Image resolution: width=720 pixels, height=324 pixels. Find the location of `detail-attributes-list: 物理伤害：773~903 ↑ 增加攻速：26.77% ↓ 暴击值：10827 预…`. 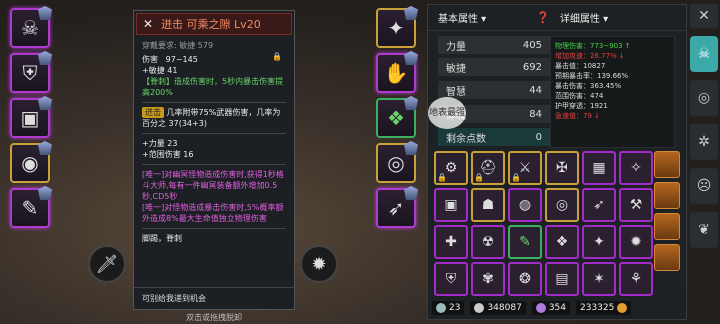

detail-attributes-list: 物理伤害：773~903 ↑ 增加攻速：26.77% ↓ 暴击值：10827 预… is located at coordinates (612, 92).